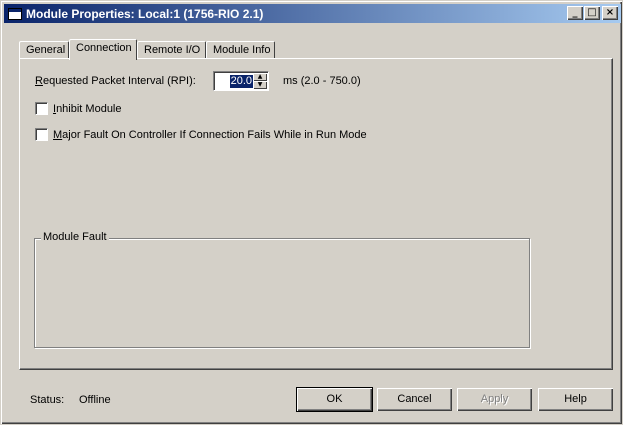 This screenshot has height=425, width=623. Describe the element at coordinates (39, 81) in the screenshot. I see `rpi-label-accelerator: R` at that location.